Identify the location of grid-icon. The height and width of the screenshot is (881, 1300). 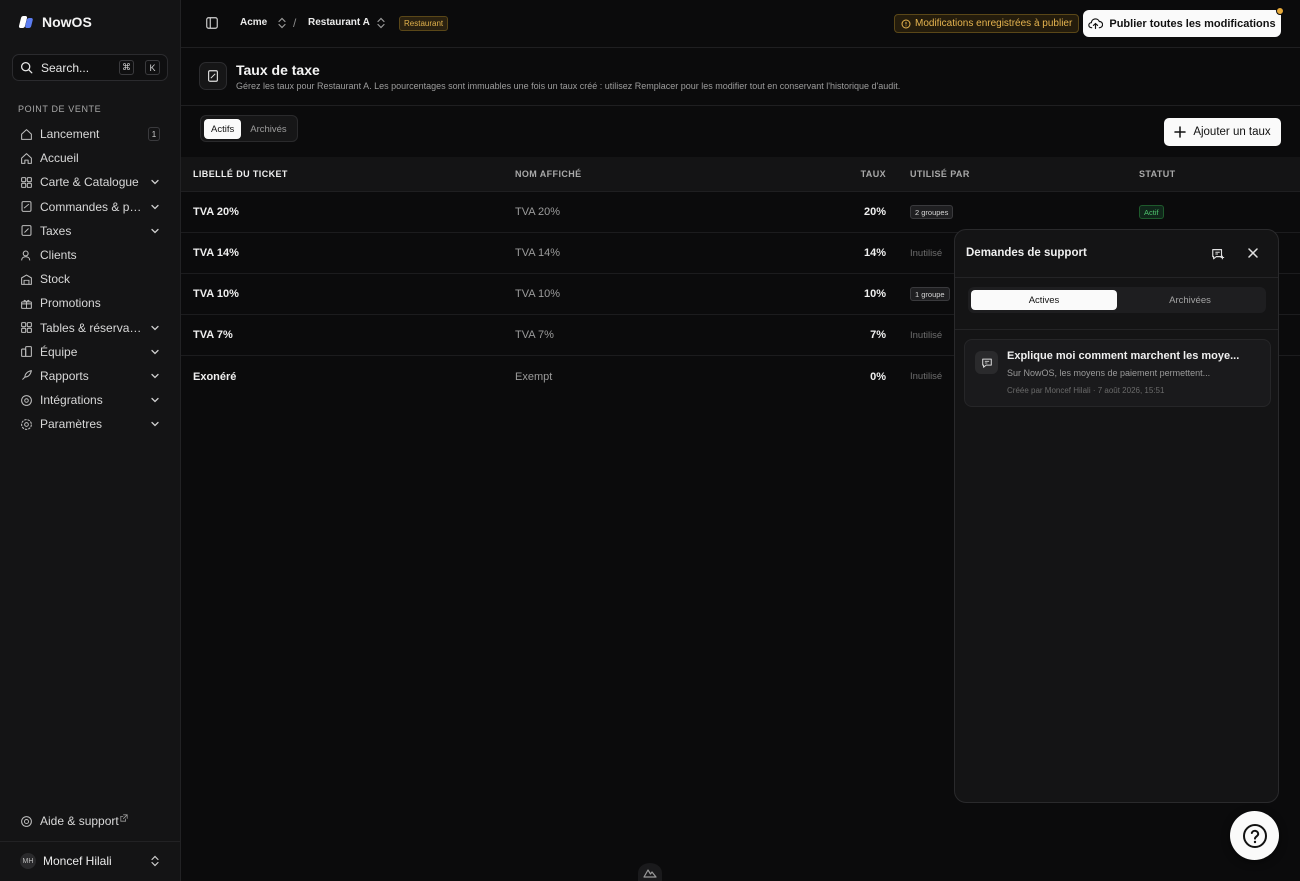
(26, 182).